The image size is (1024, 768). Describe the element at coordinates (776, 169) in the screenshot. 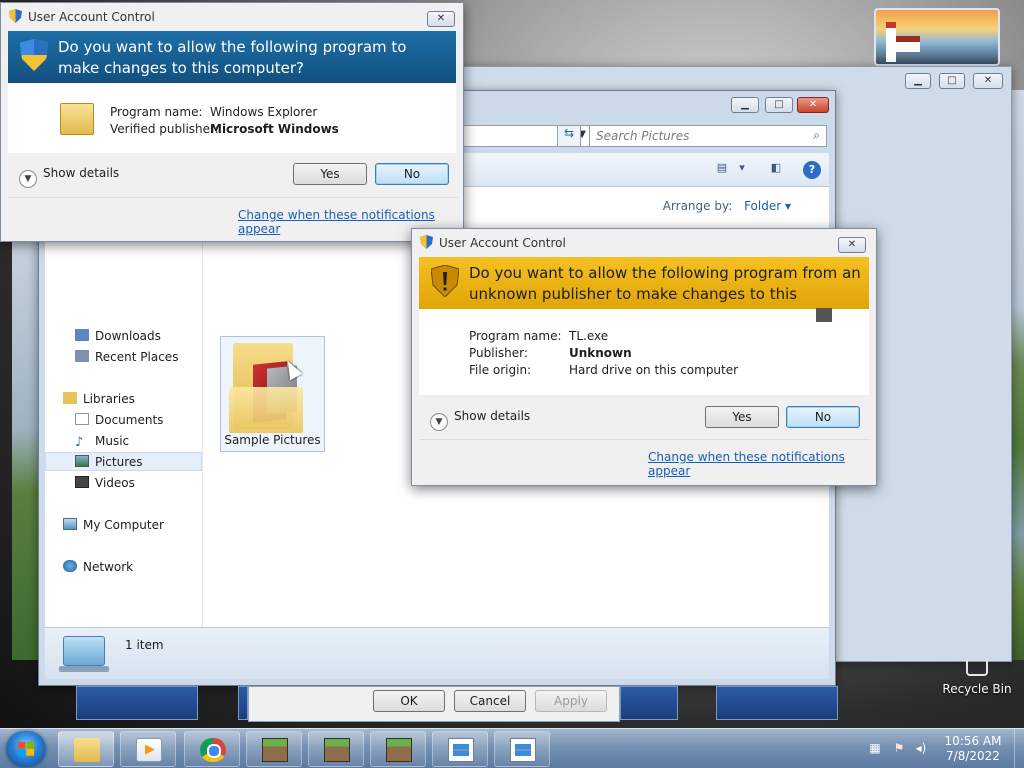

I see `preview-pane-icon: ◧` at that location.